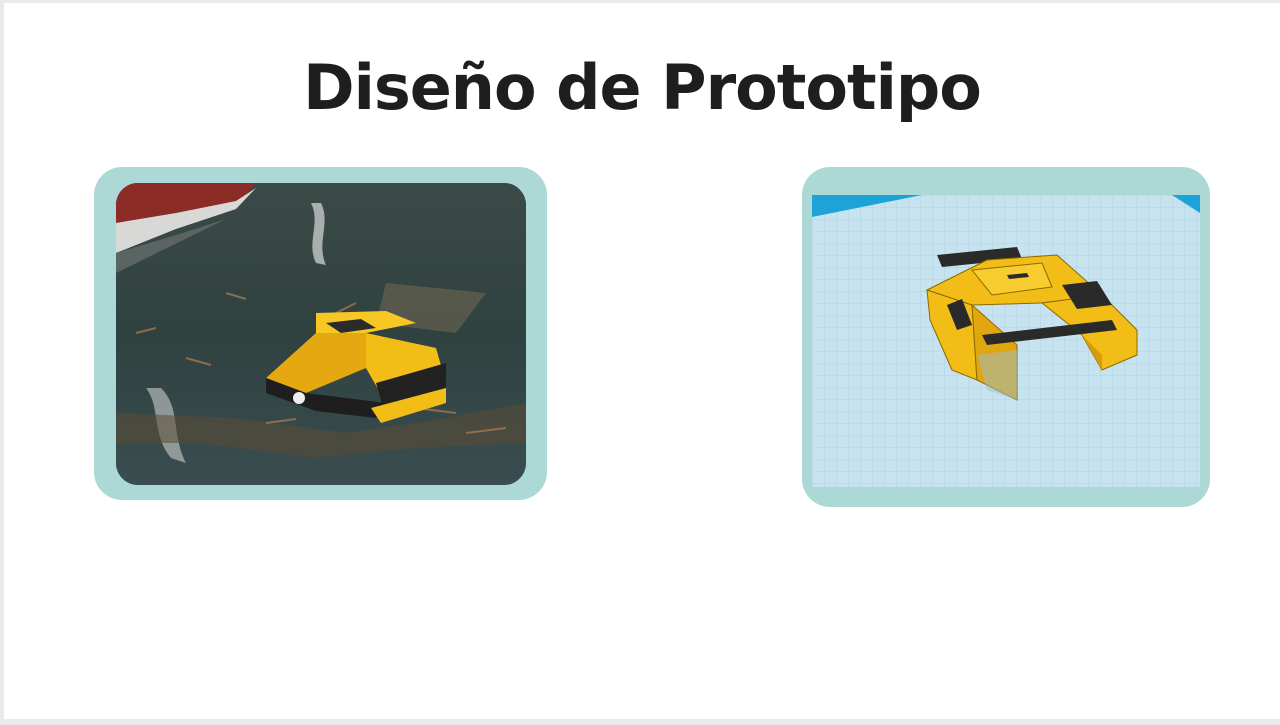 This screenshot has height=725, width=1280. What do you see at coordinates (1006, 341) in the screenshot?
I see `prototype-3d-model` at bounding box center [1006, 341].